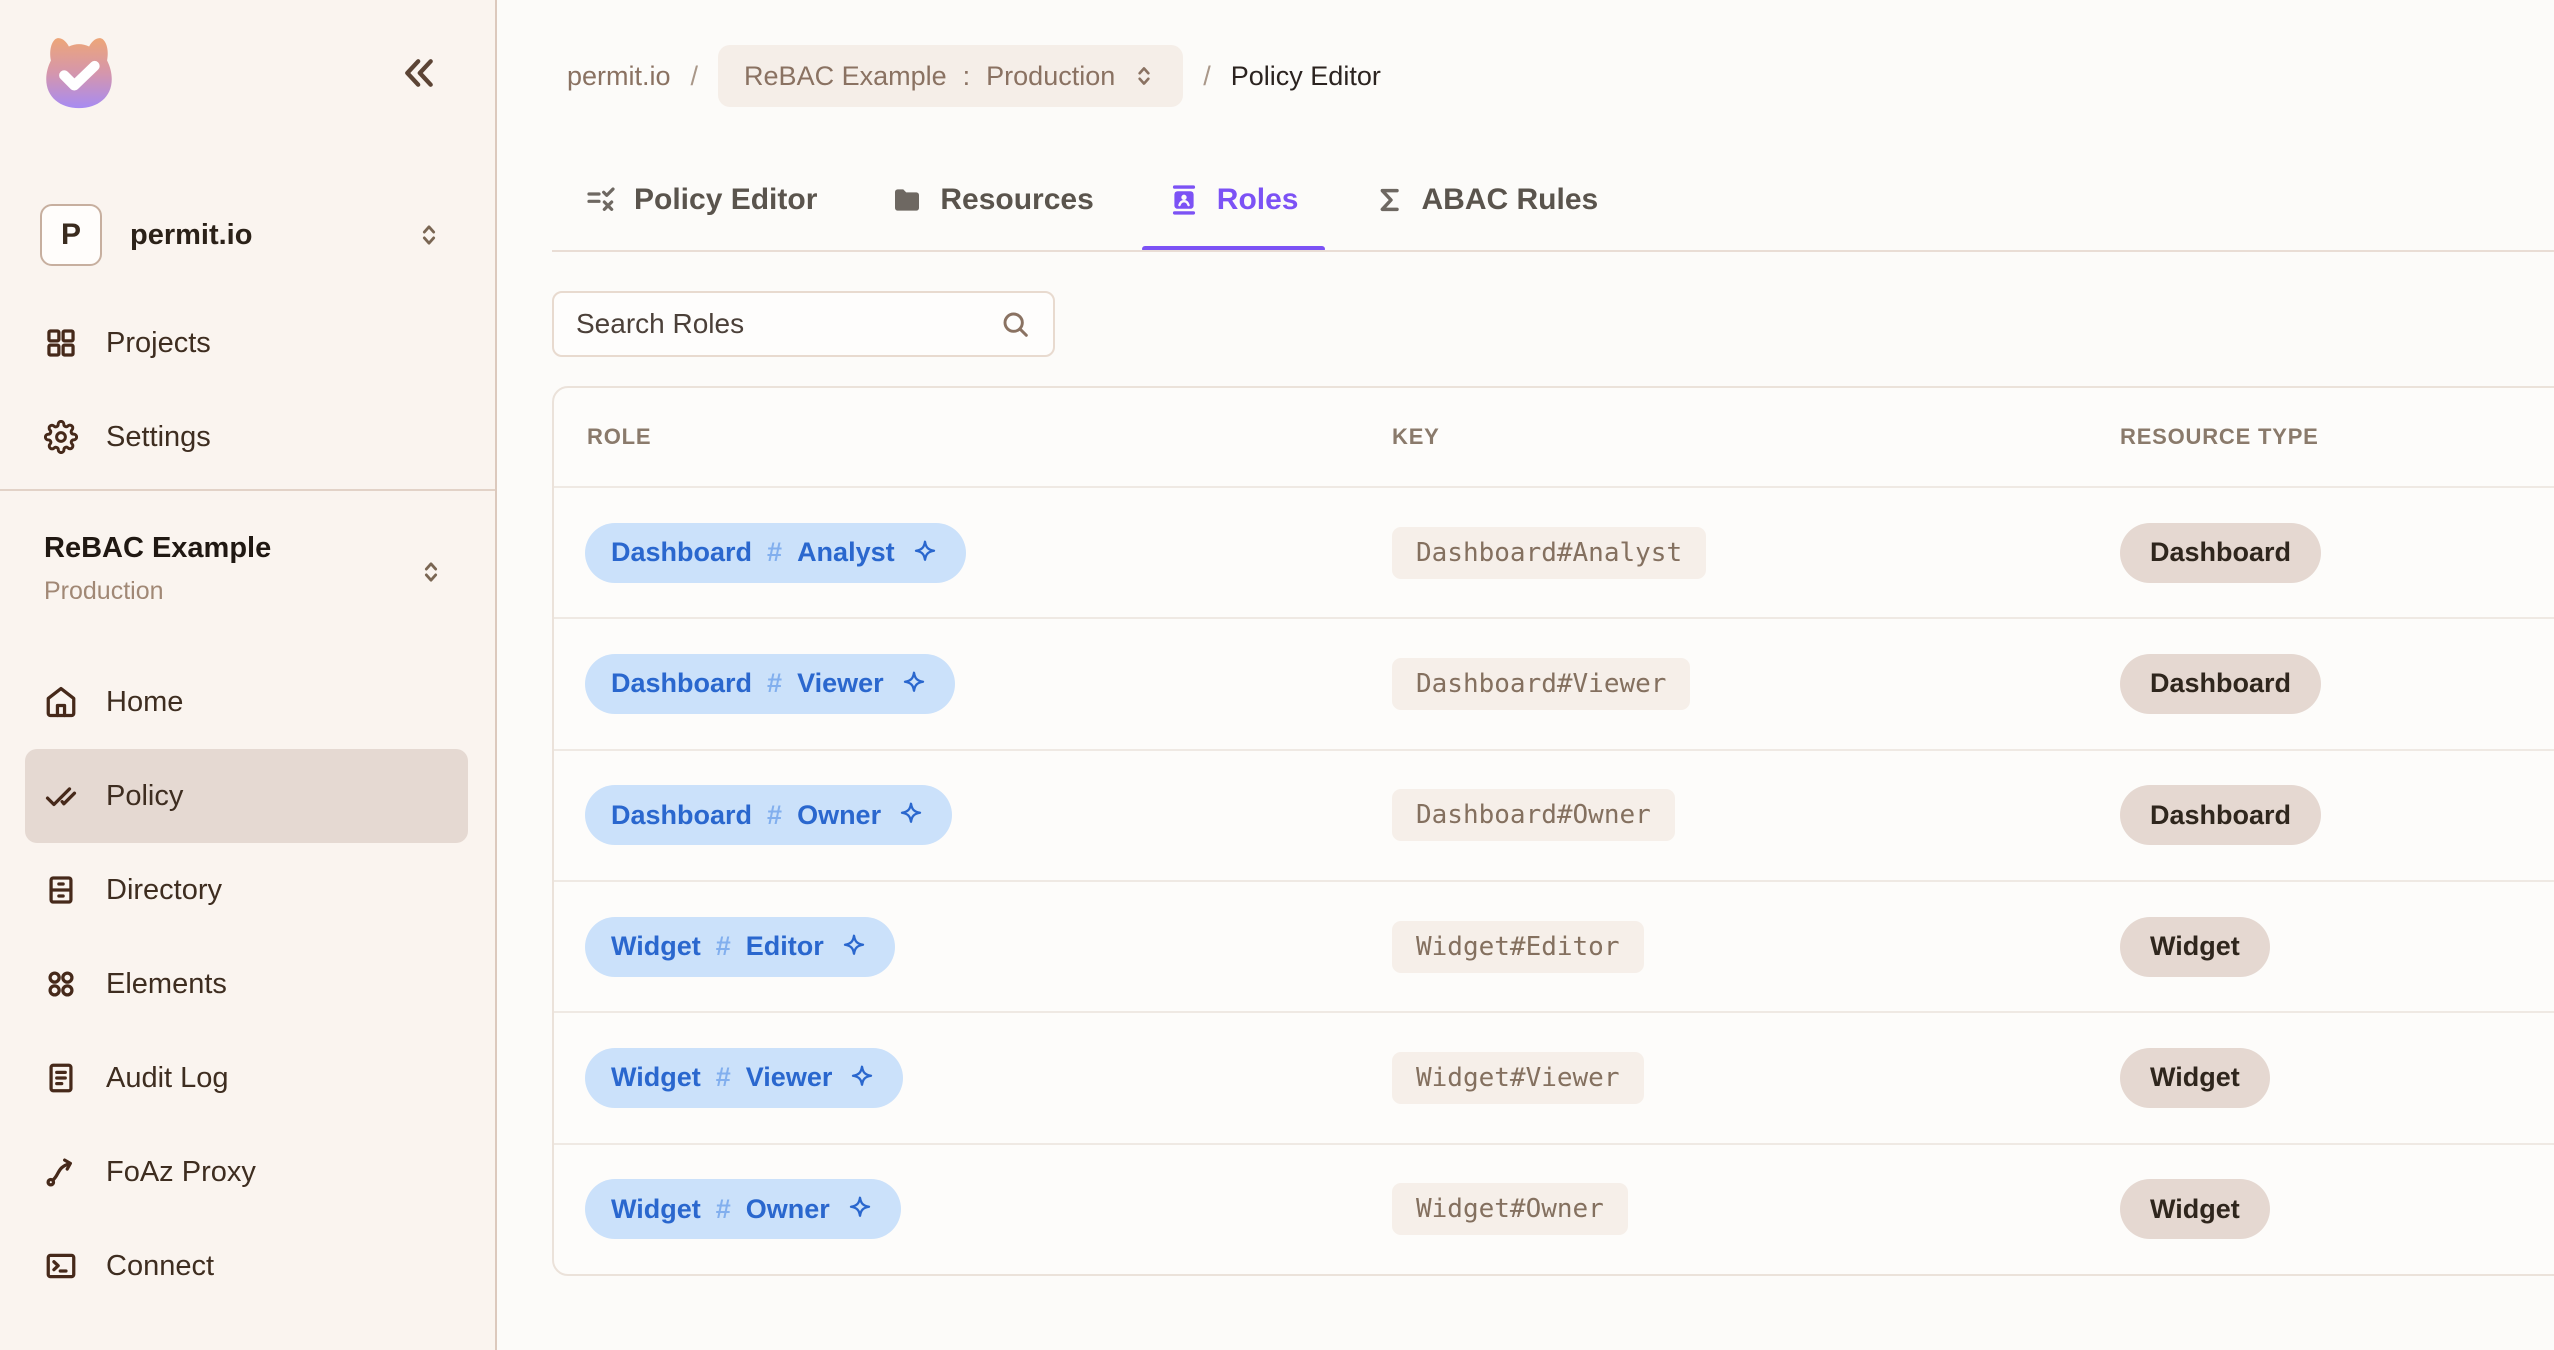  Describe the element at coordinates (1554, 437) in the screenshot. I see `table-header: ROLE KEY RESOURCE TYPE` at that location.